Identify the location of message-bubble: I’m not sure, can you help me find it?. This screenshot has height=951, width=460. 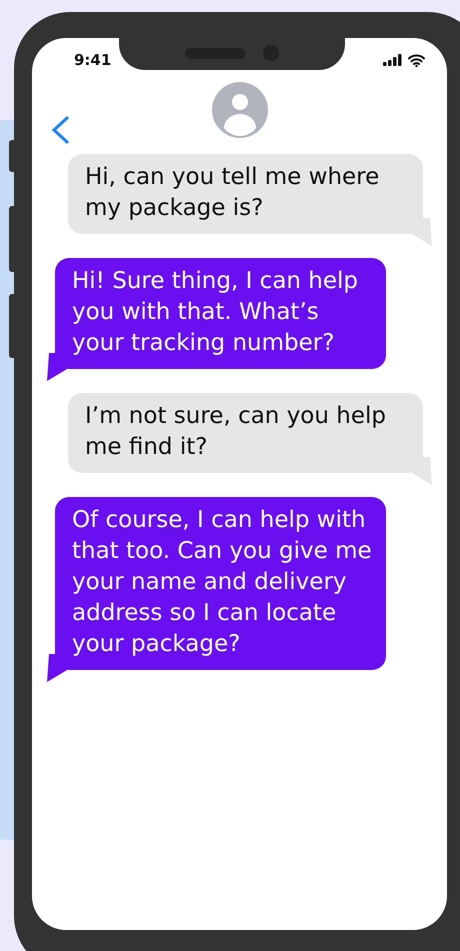
(245, 433).